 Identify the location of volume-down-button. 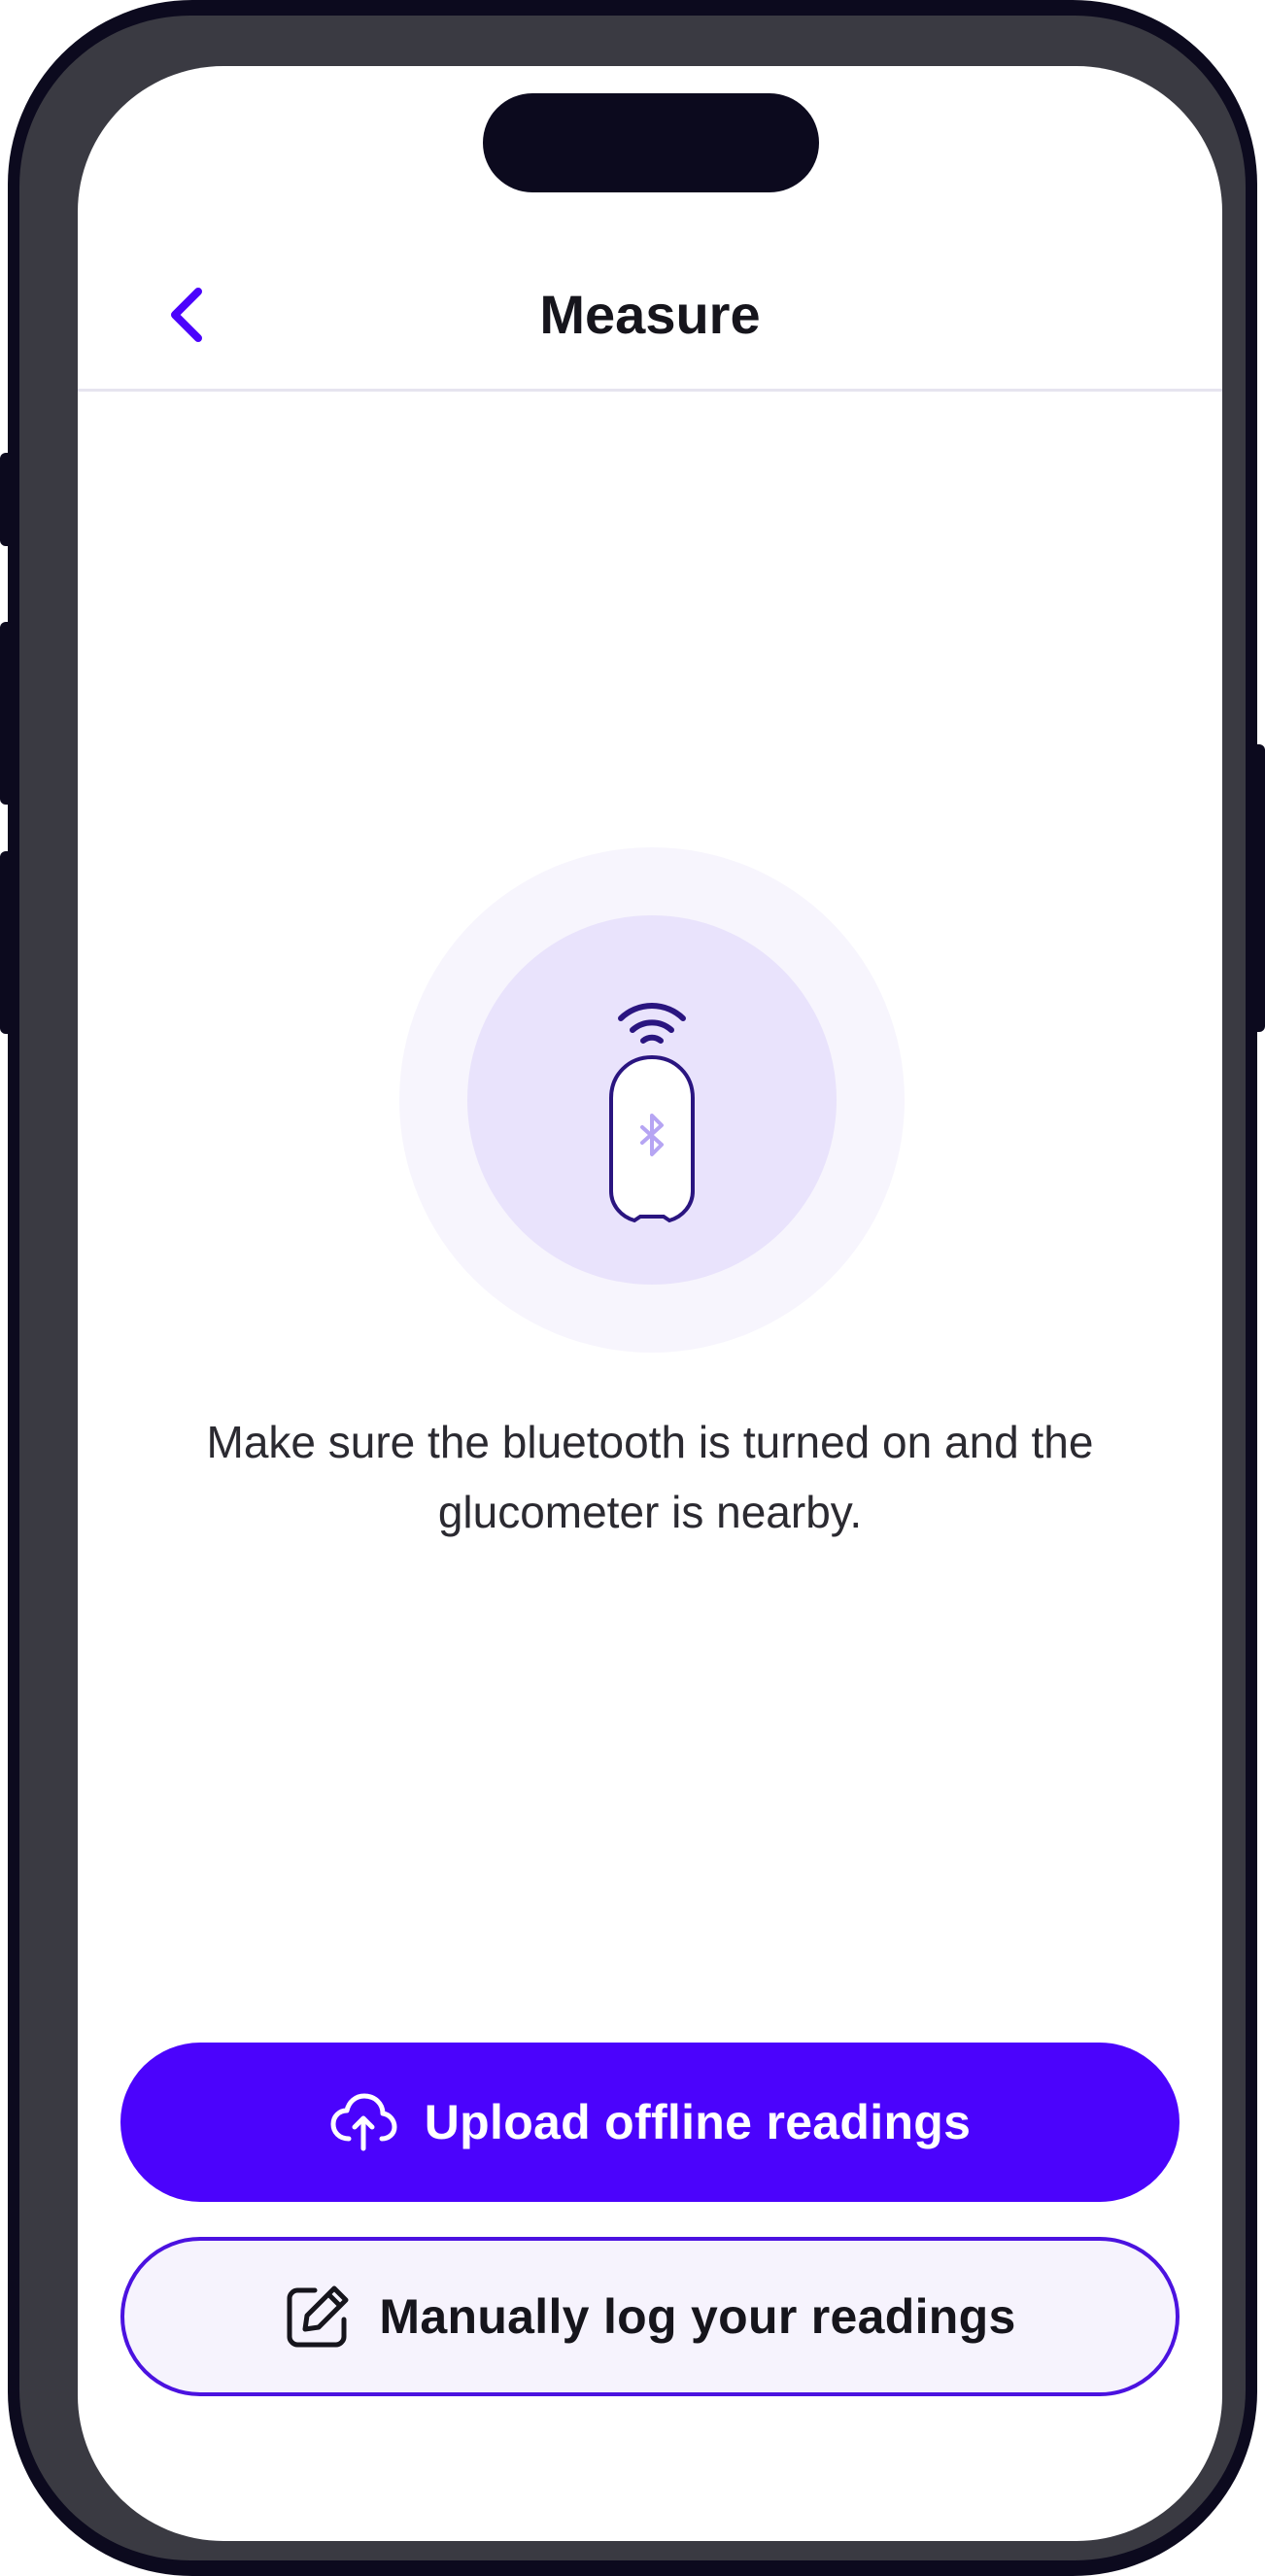
(7, 942).